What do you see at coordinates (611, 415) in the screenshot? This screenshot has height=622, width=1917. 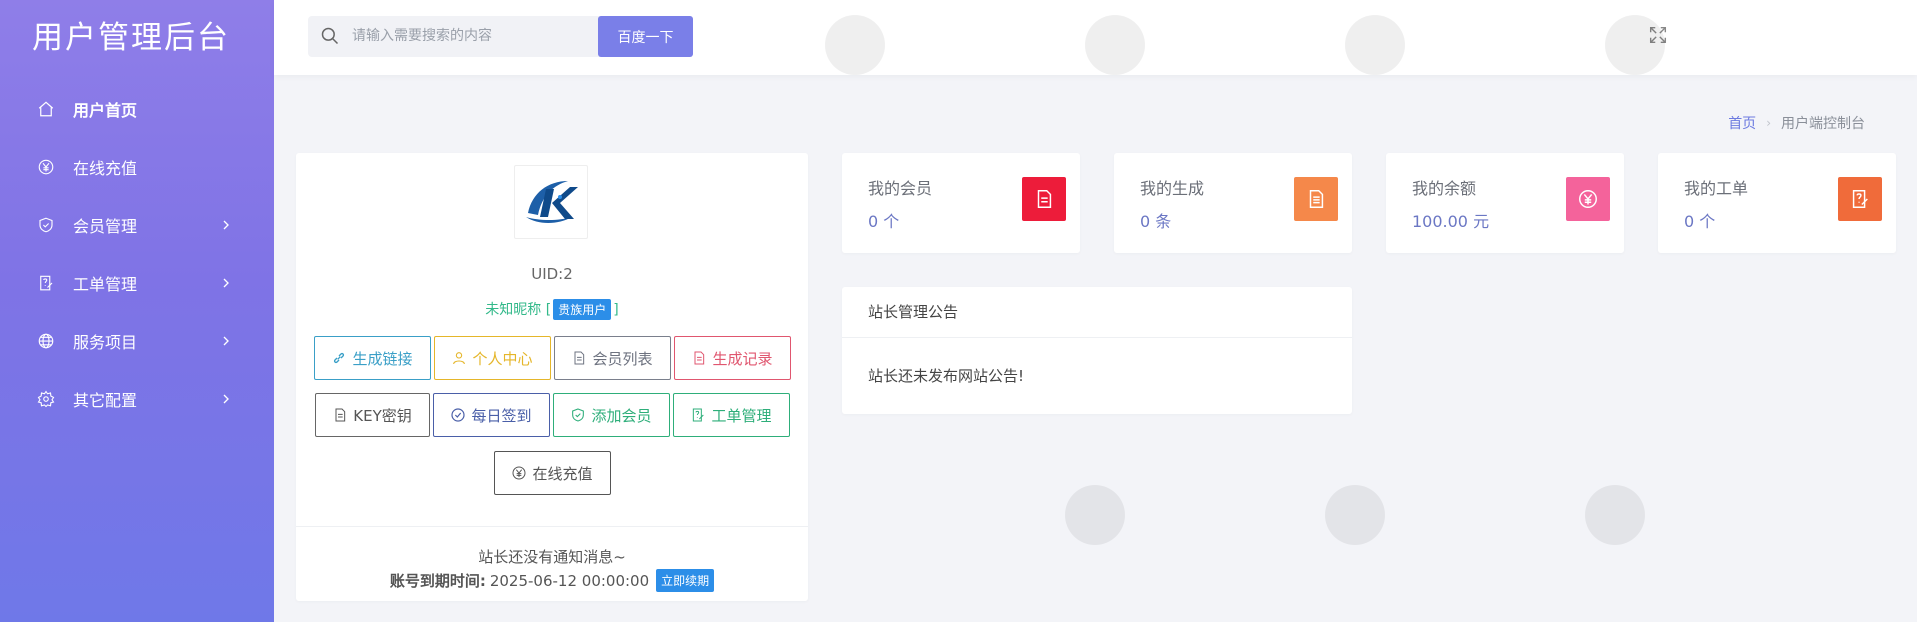 I see `add-member-button: 添加会员` at bounding box center [611, 415].